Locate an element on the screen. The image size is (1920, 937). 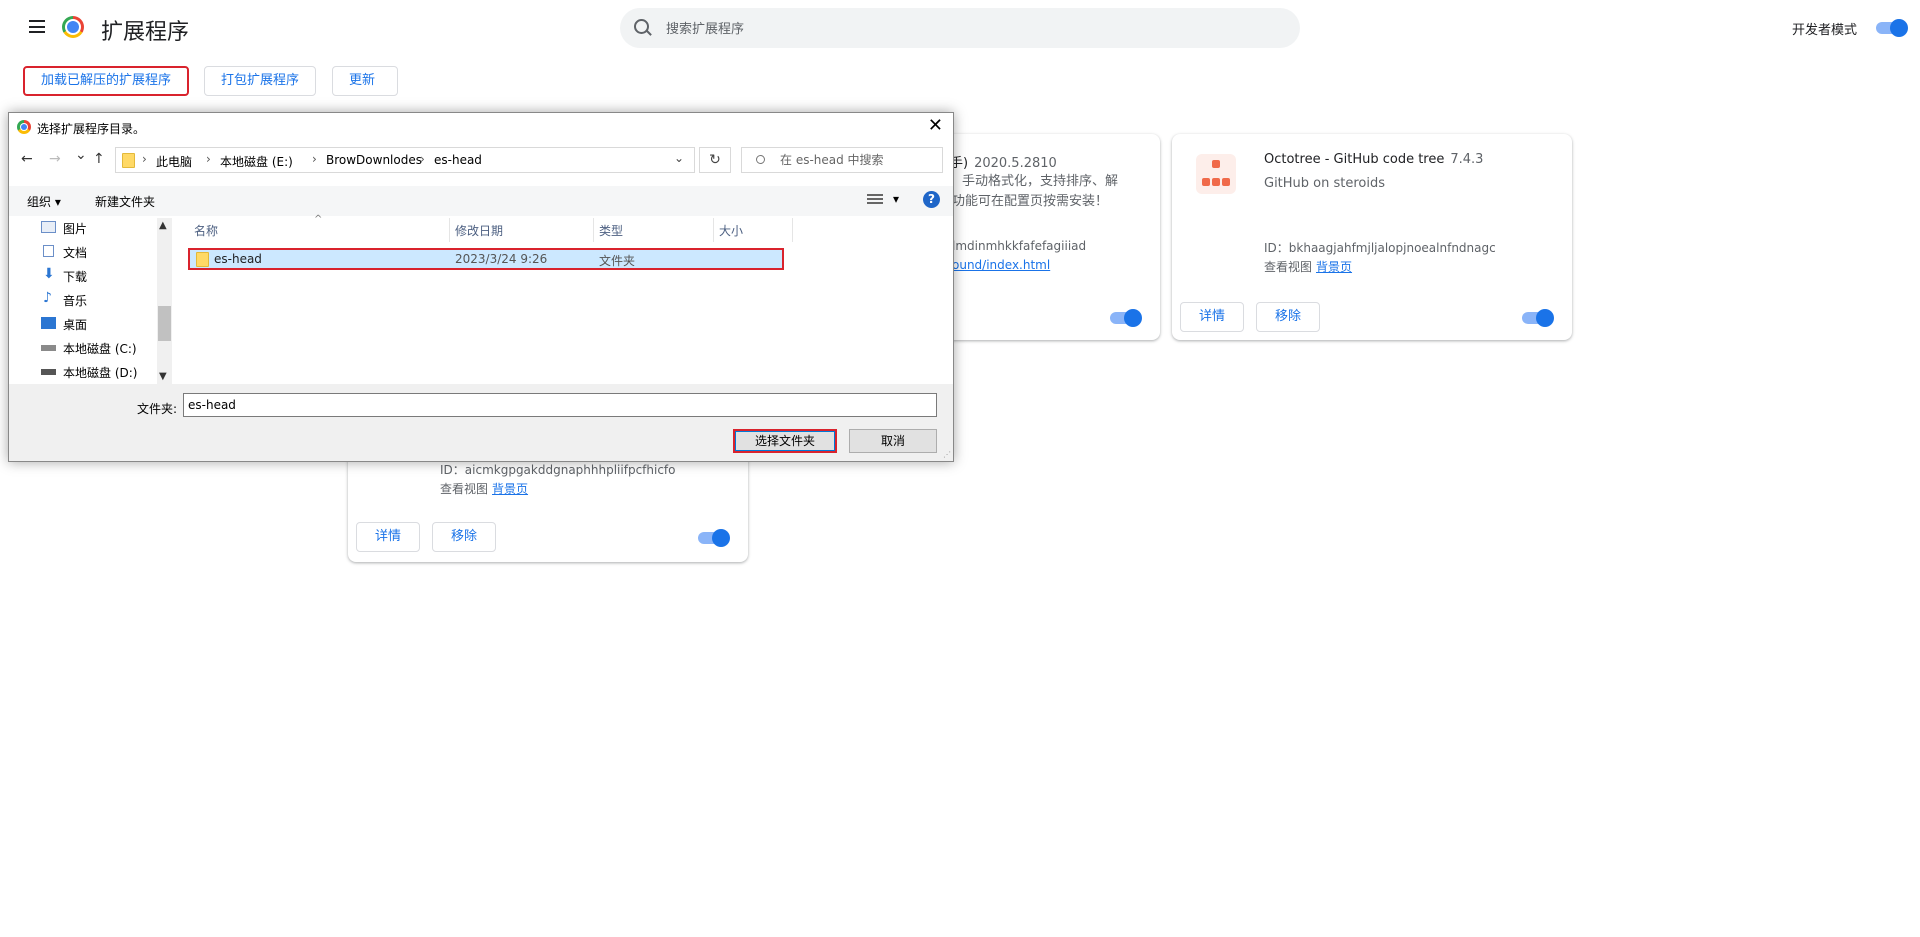
page-title: 扩展程序 is located at coordinates (145, 32).